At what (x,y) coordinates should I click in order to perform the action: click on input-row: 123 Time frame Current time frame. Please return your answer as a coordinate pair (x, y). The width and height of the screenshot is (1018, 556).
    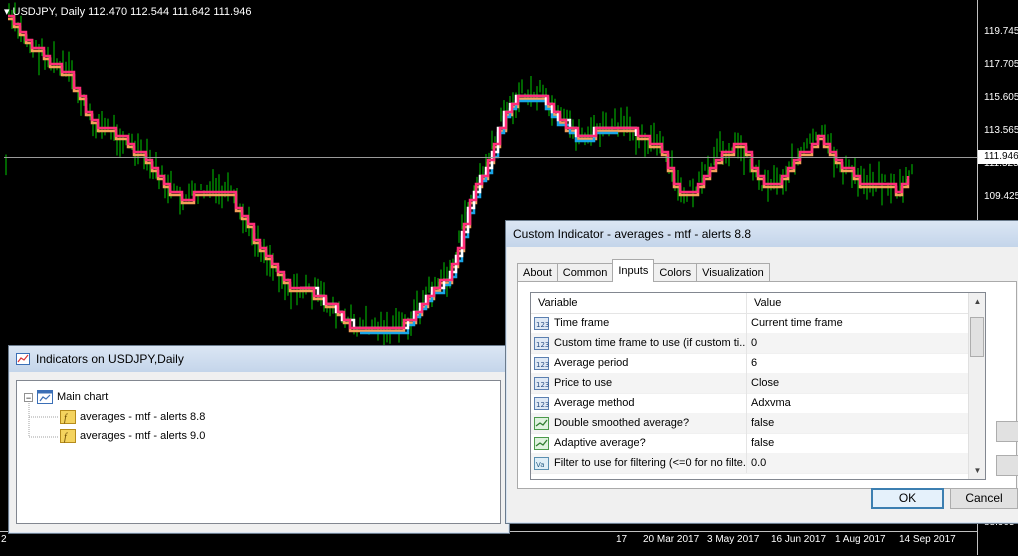
    Looking at the image, I should click on (749, 323).